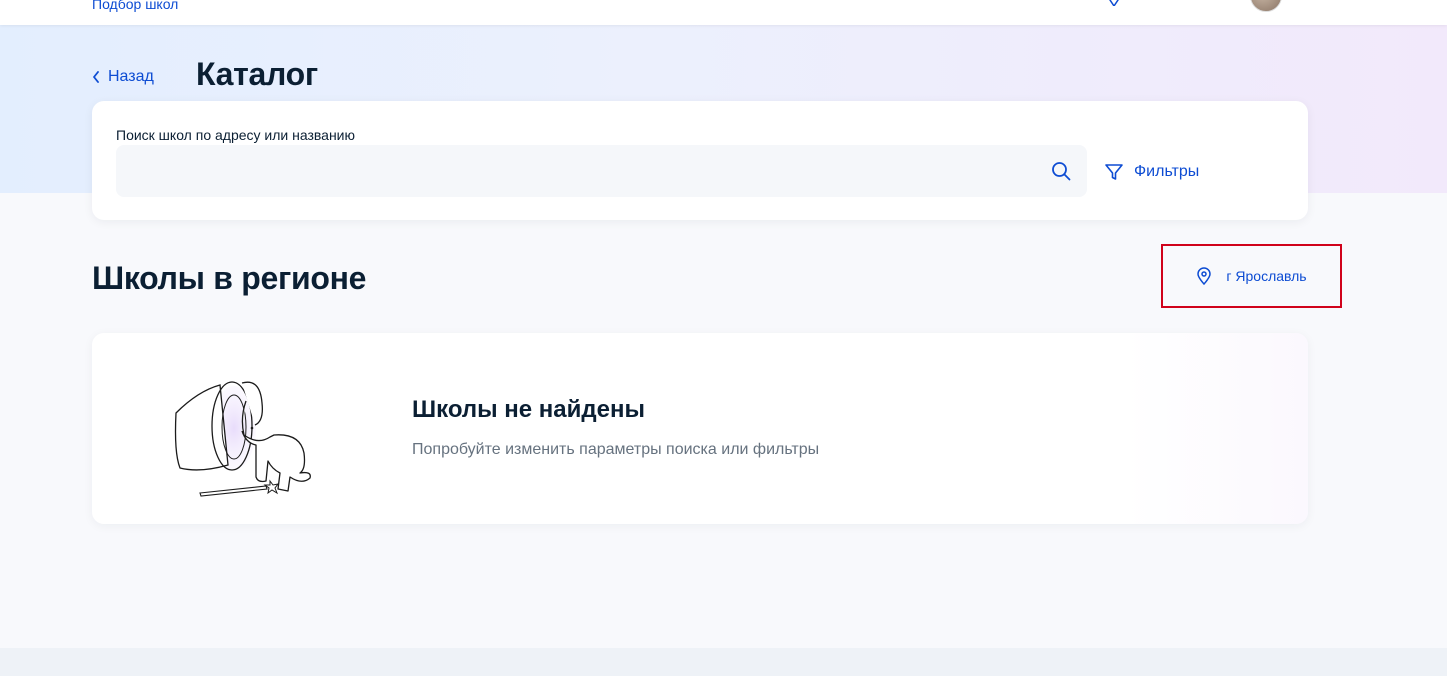 This screenshot has height=676, width=1447. Describe the element at coordinates (723, 12) in the screenshot. I see `top-navigation-bar: Подбор школ` at that location.